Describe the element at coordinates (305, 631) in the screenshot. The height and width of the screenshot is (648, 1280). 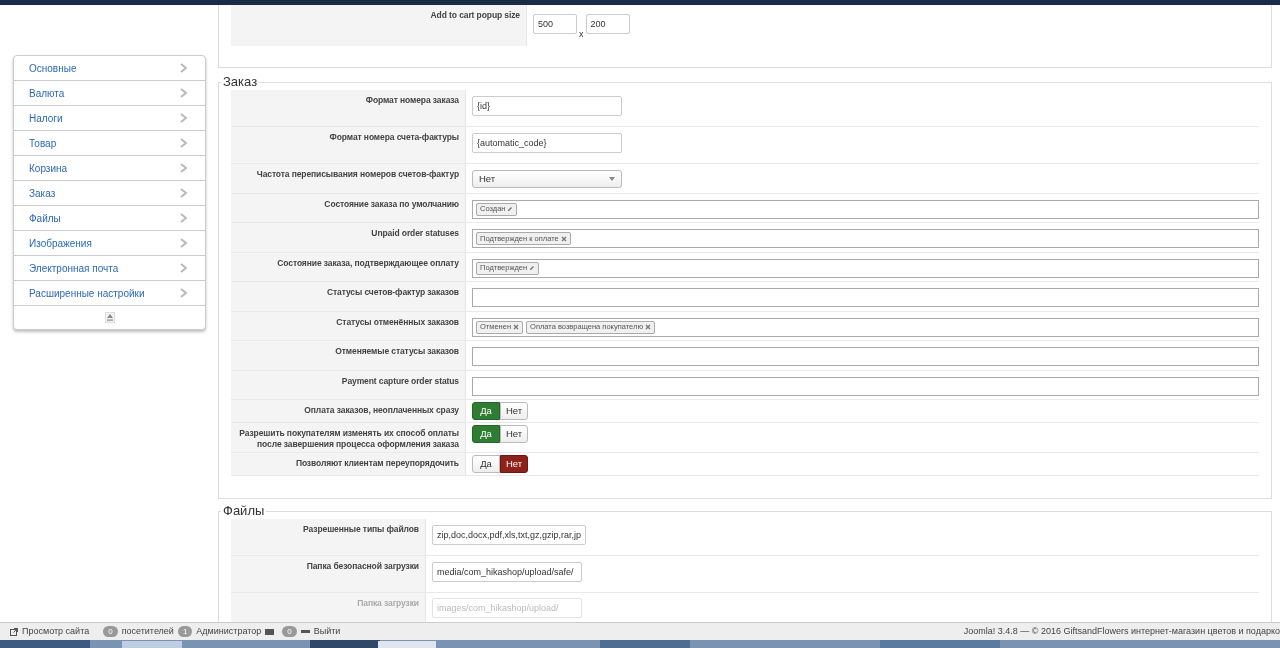
I see `minus-icon` at that location.